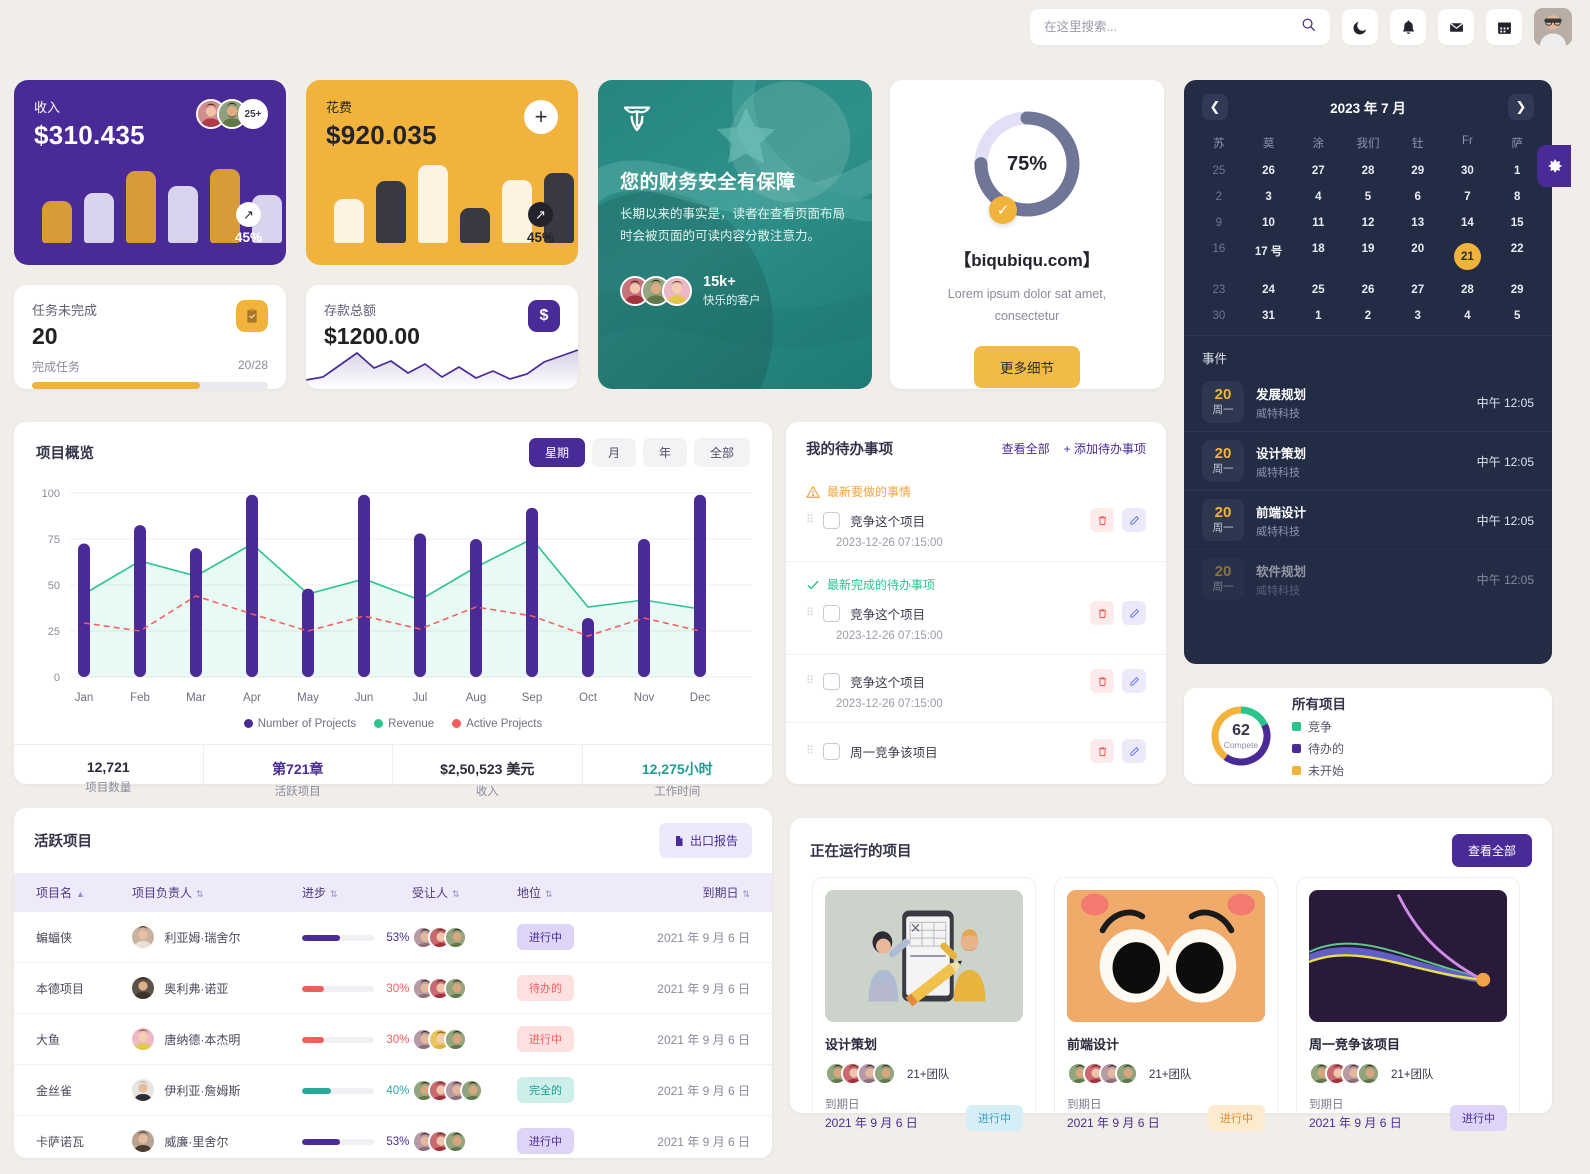 The height and width of the screenshot is (1174, 1590). Describe the element at coordinates (1360, 27) in the screenshot. I see `moon-icon` at that location.